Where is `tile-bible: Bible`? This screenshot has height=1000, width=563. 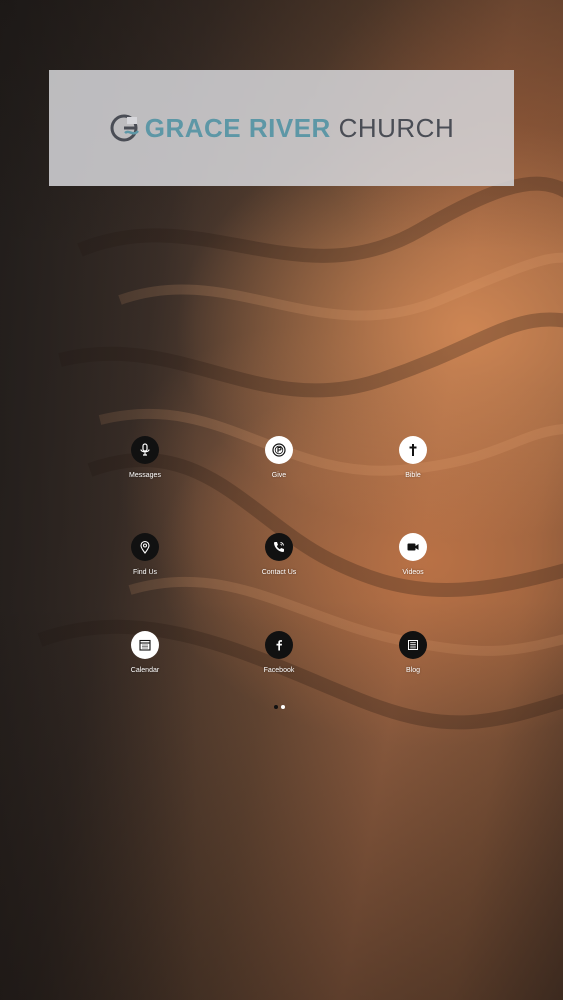 tile-bible: Bible is located at coordinates (413, 466).